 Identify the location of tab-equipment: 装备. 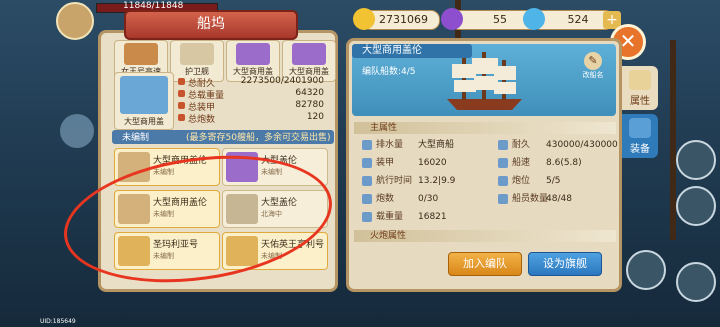
(640, 136).